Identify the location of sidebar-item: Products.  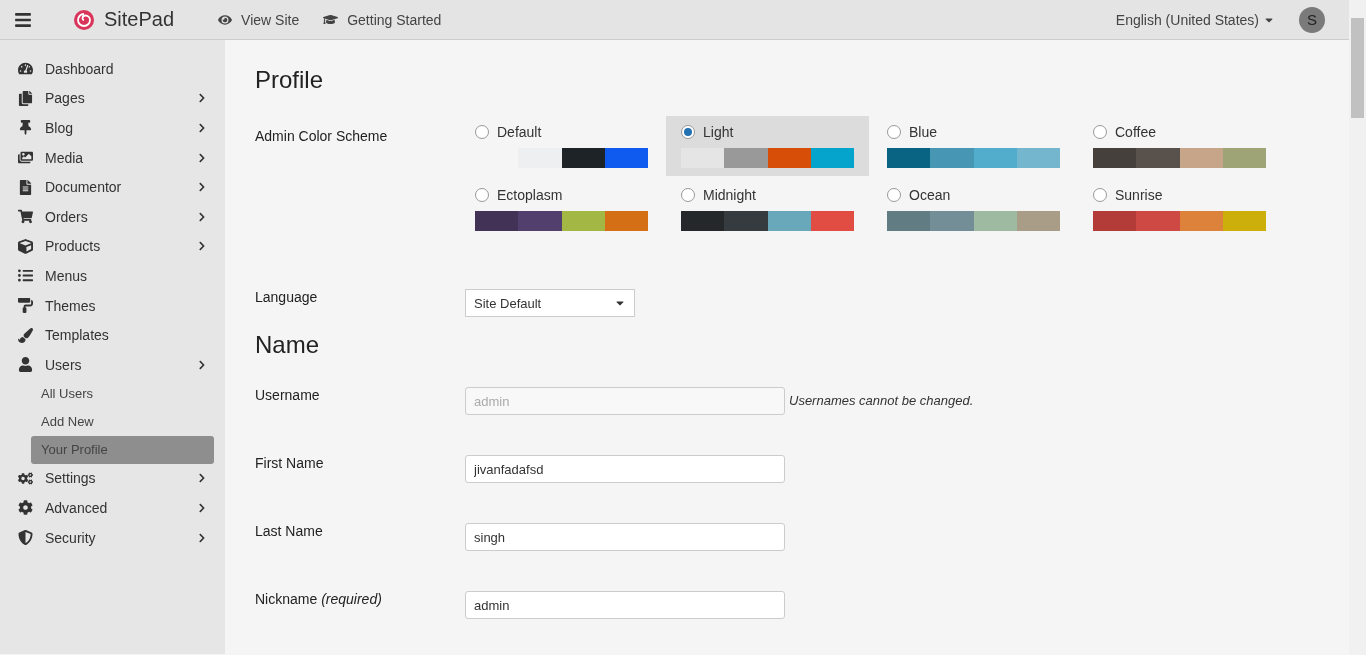
(112, 246).